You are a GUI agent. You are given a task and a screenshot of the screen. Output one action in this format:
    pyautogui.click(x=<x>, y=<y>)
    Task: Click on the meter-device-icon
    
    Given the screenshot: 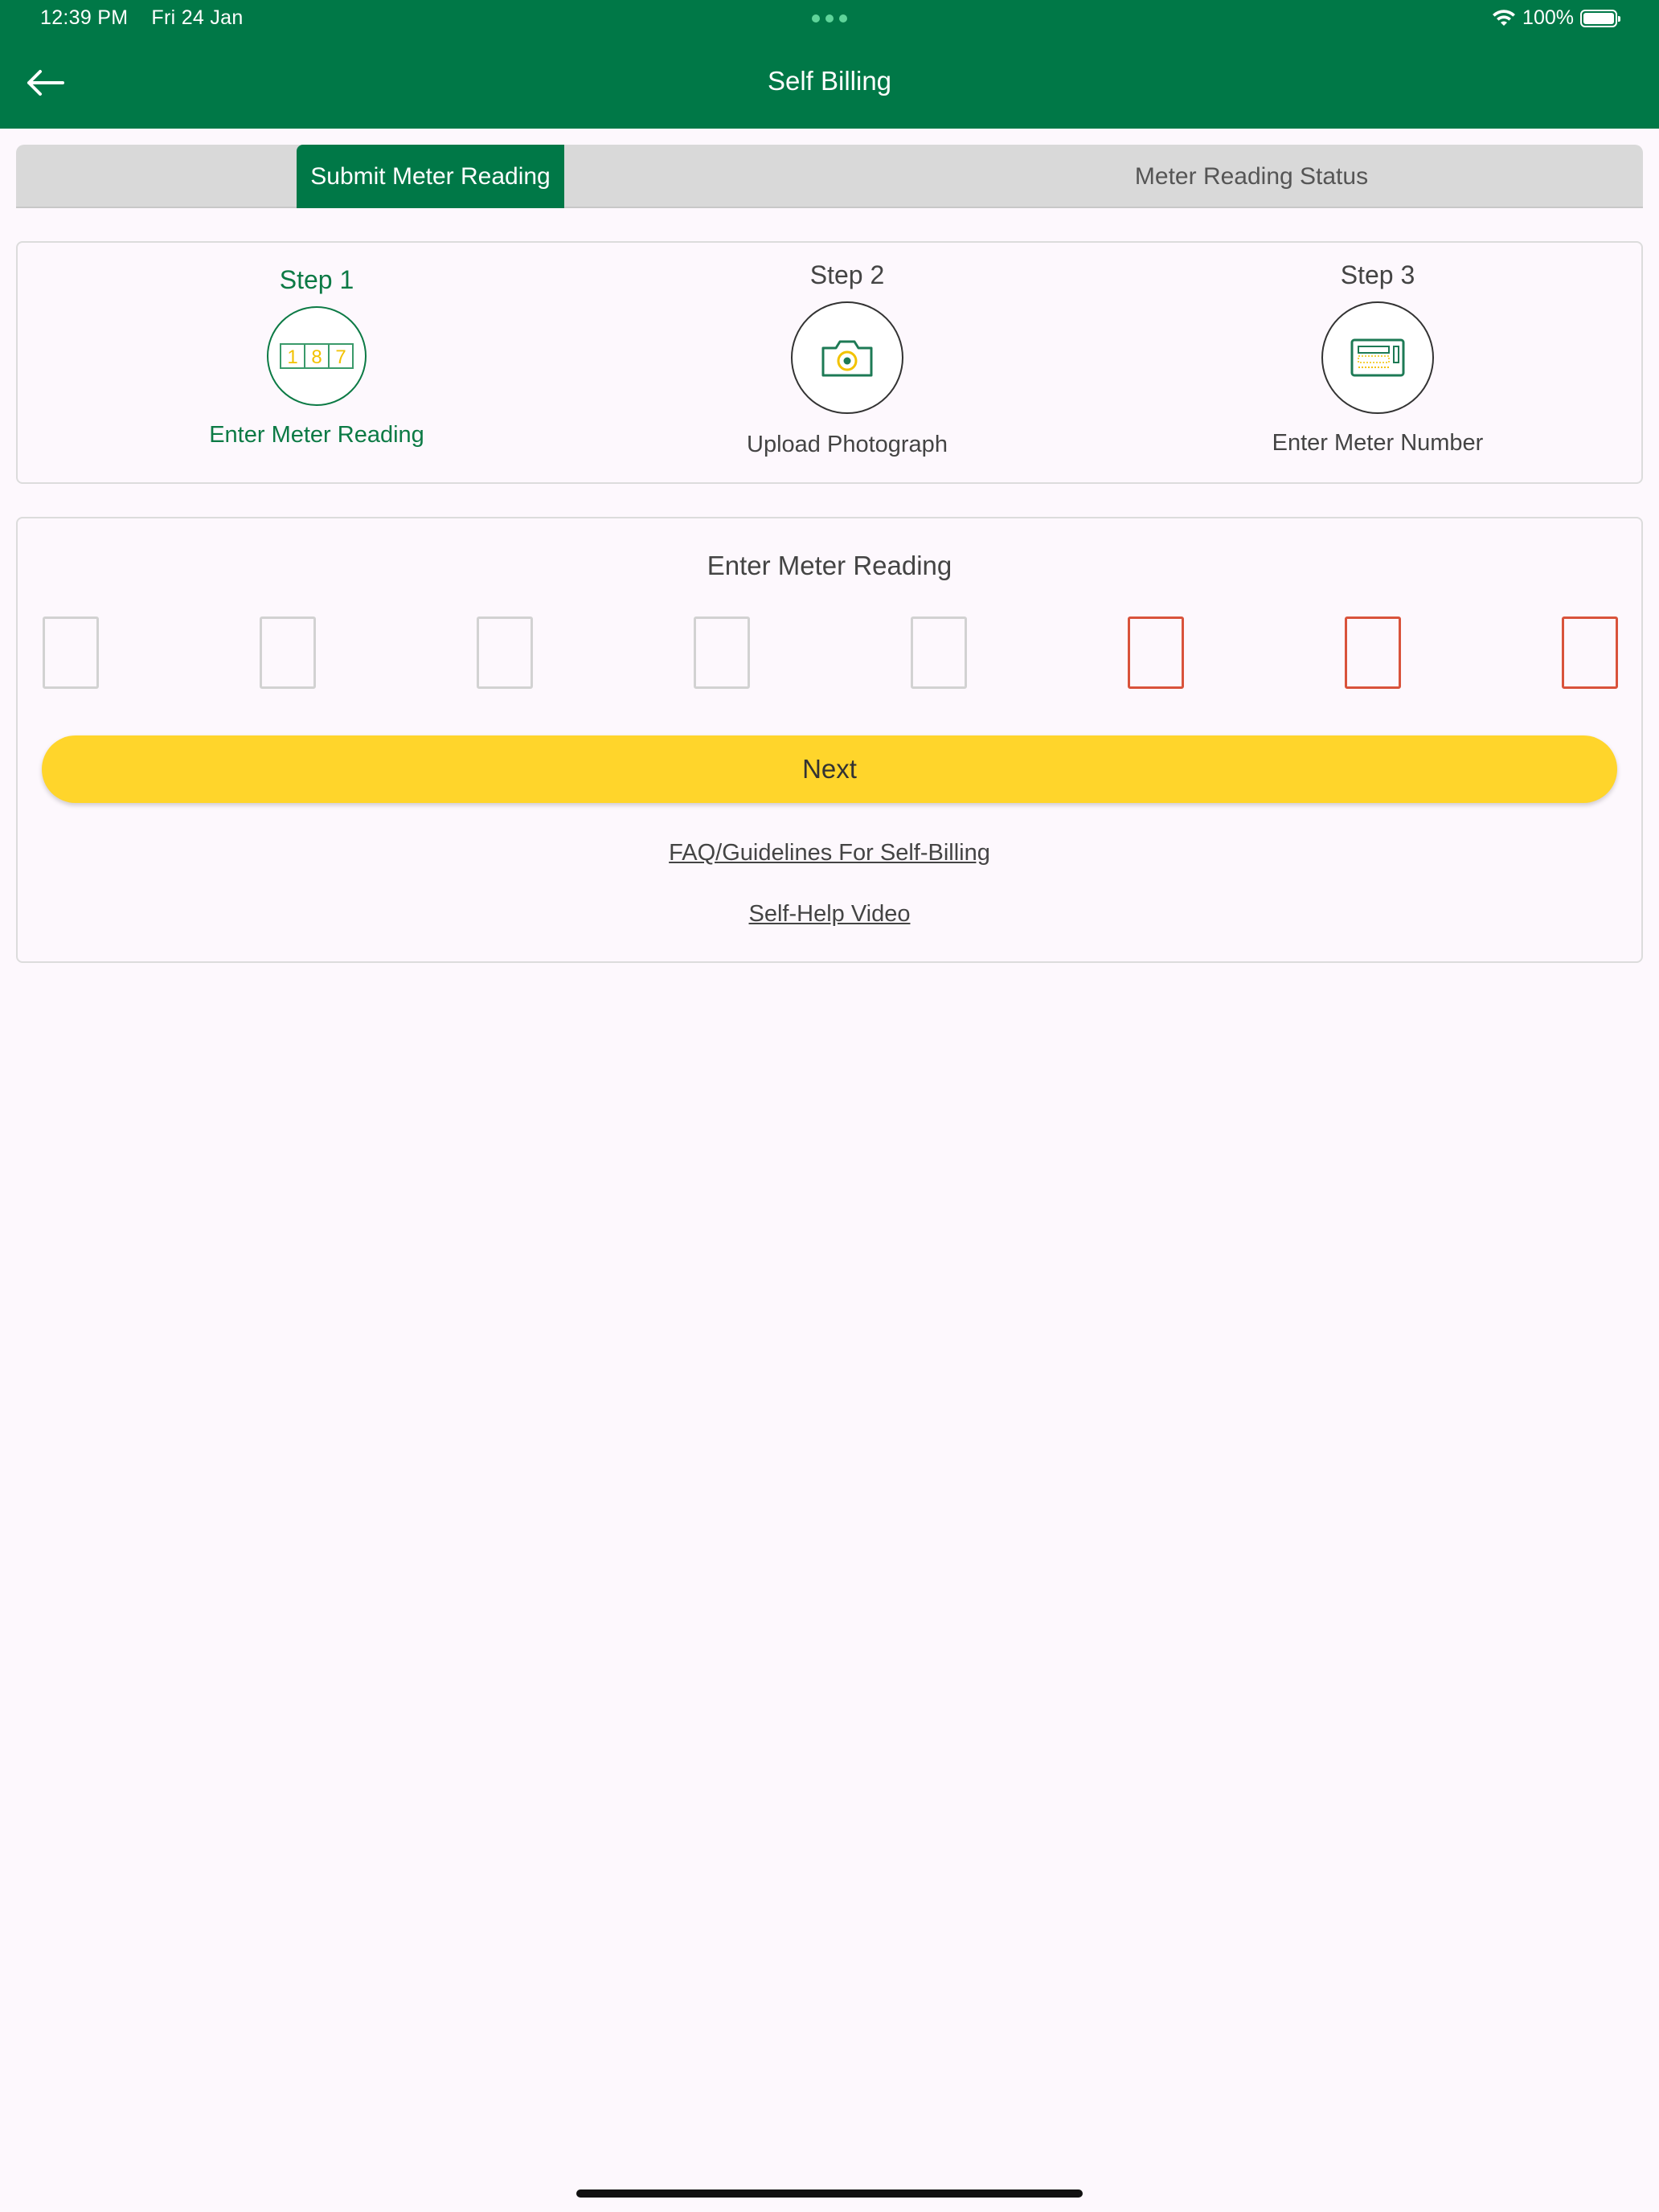 What is the action you would take?
    pyautogui.click(x=1377, y=357)
    